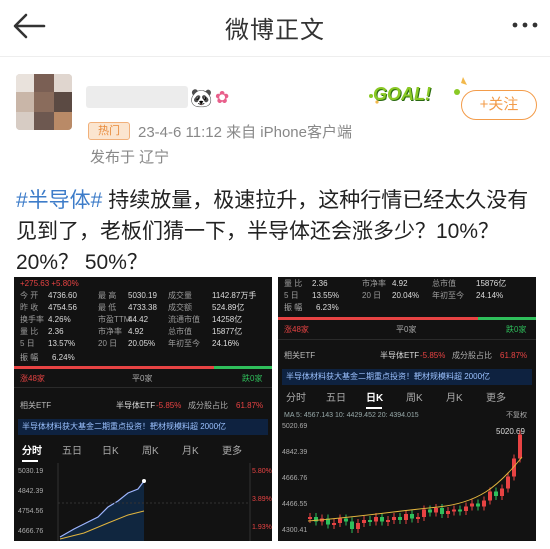 The height and width of the screenshot is (549, 550). I want to click on topic-tag: #半导体#, so click(59, 200).